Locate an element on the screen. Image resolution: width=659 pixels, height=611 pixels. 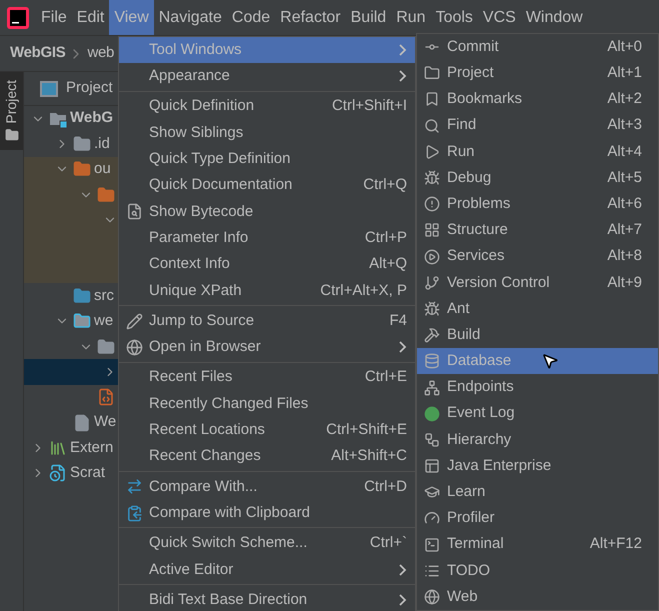
menu-bar-item: Code is located at coordinates (251, 17).